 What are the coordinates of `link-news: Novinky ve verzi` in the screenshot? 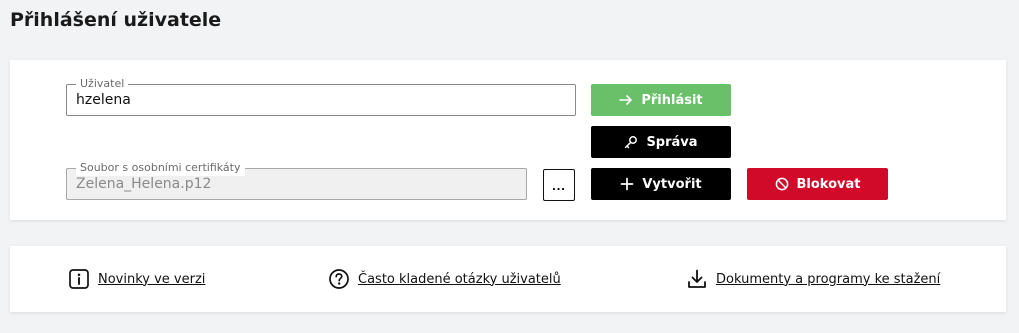 It's located at (136, 279).